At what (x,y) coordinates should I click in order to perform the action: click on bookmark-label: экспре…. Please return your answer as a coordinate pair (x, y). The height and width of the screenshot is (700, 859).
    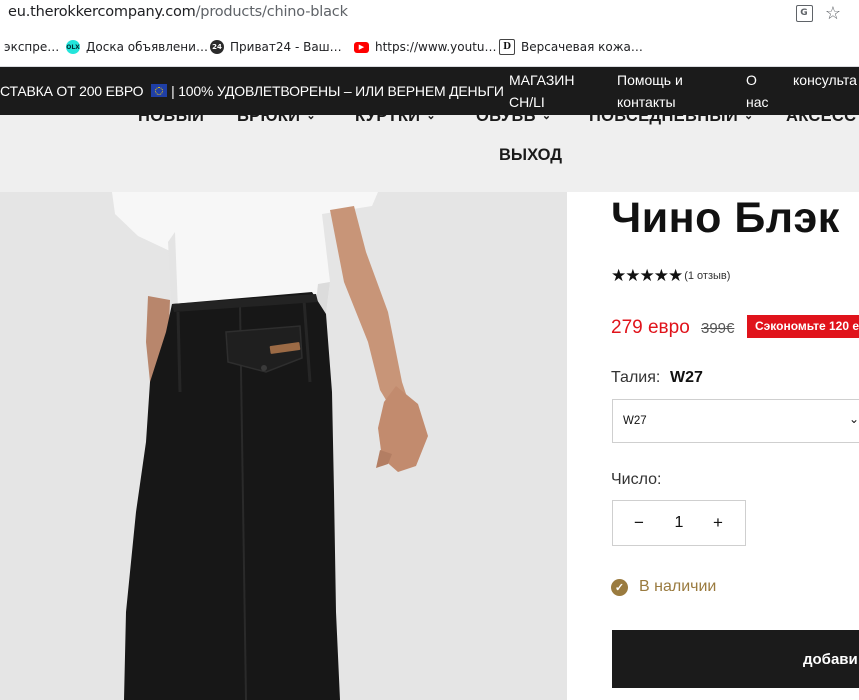
    Looking at the image, I should click on (32, 47).